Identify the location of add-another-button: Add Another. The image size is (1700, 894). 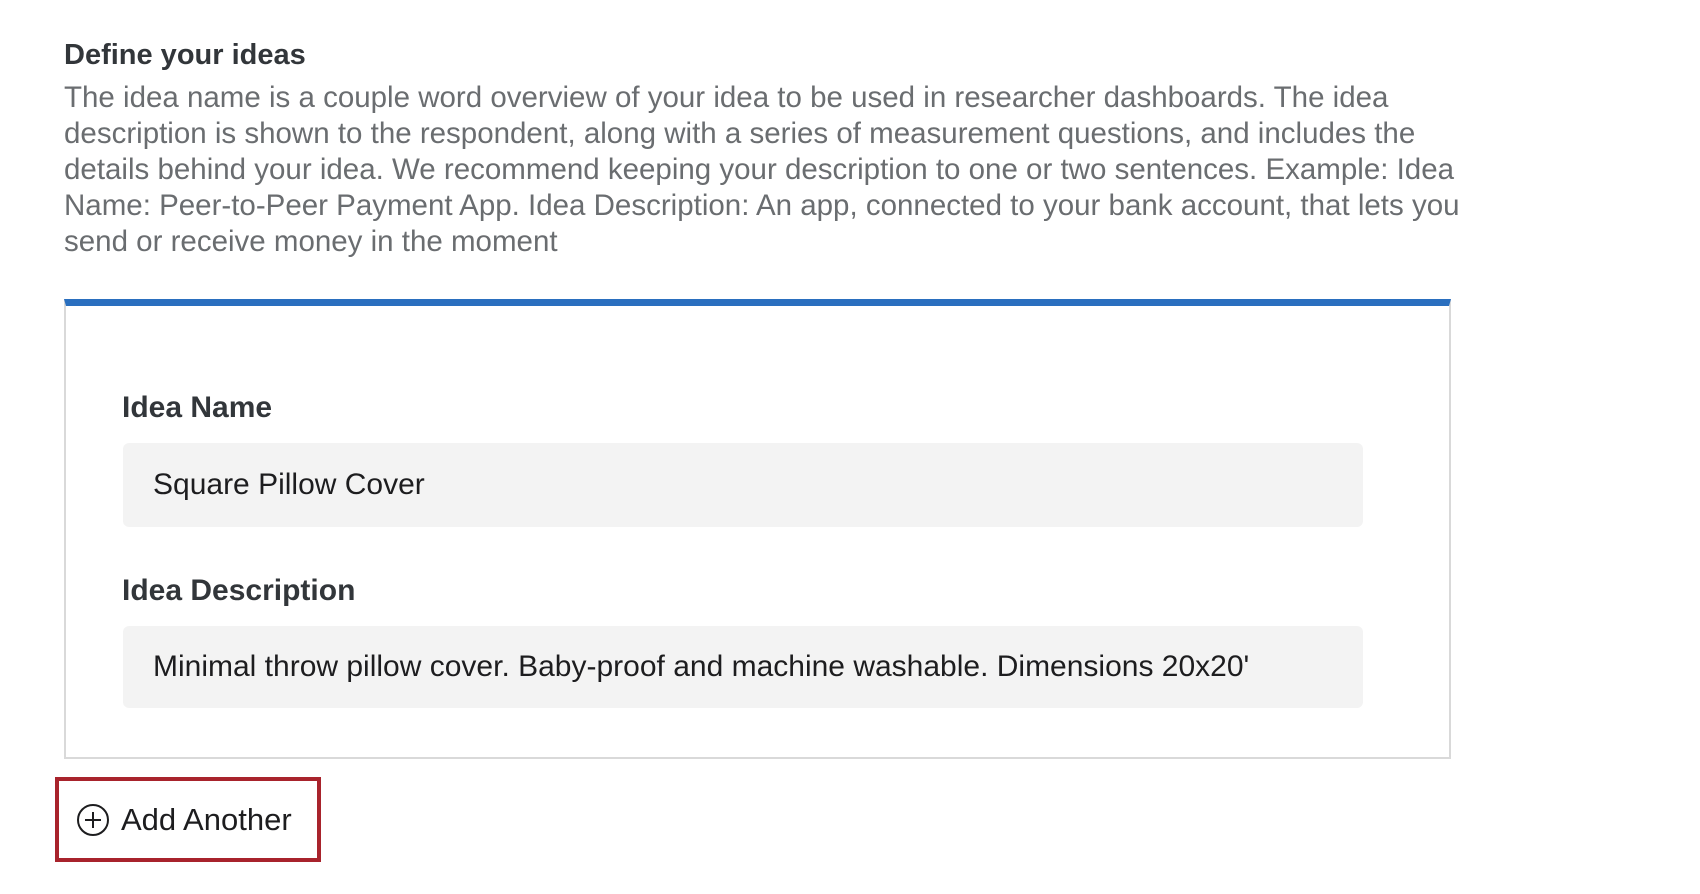
(188, 819).